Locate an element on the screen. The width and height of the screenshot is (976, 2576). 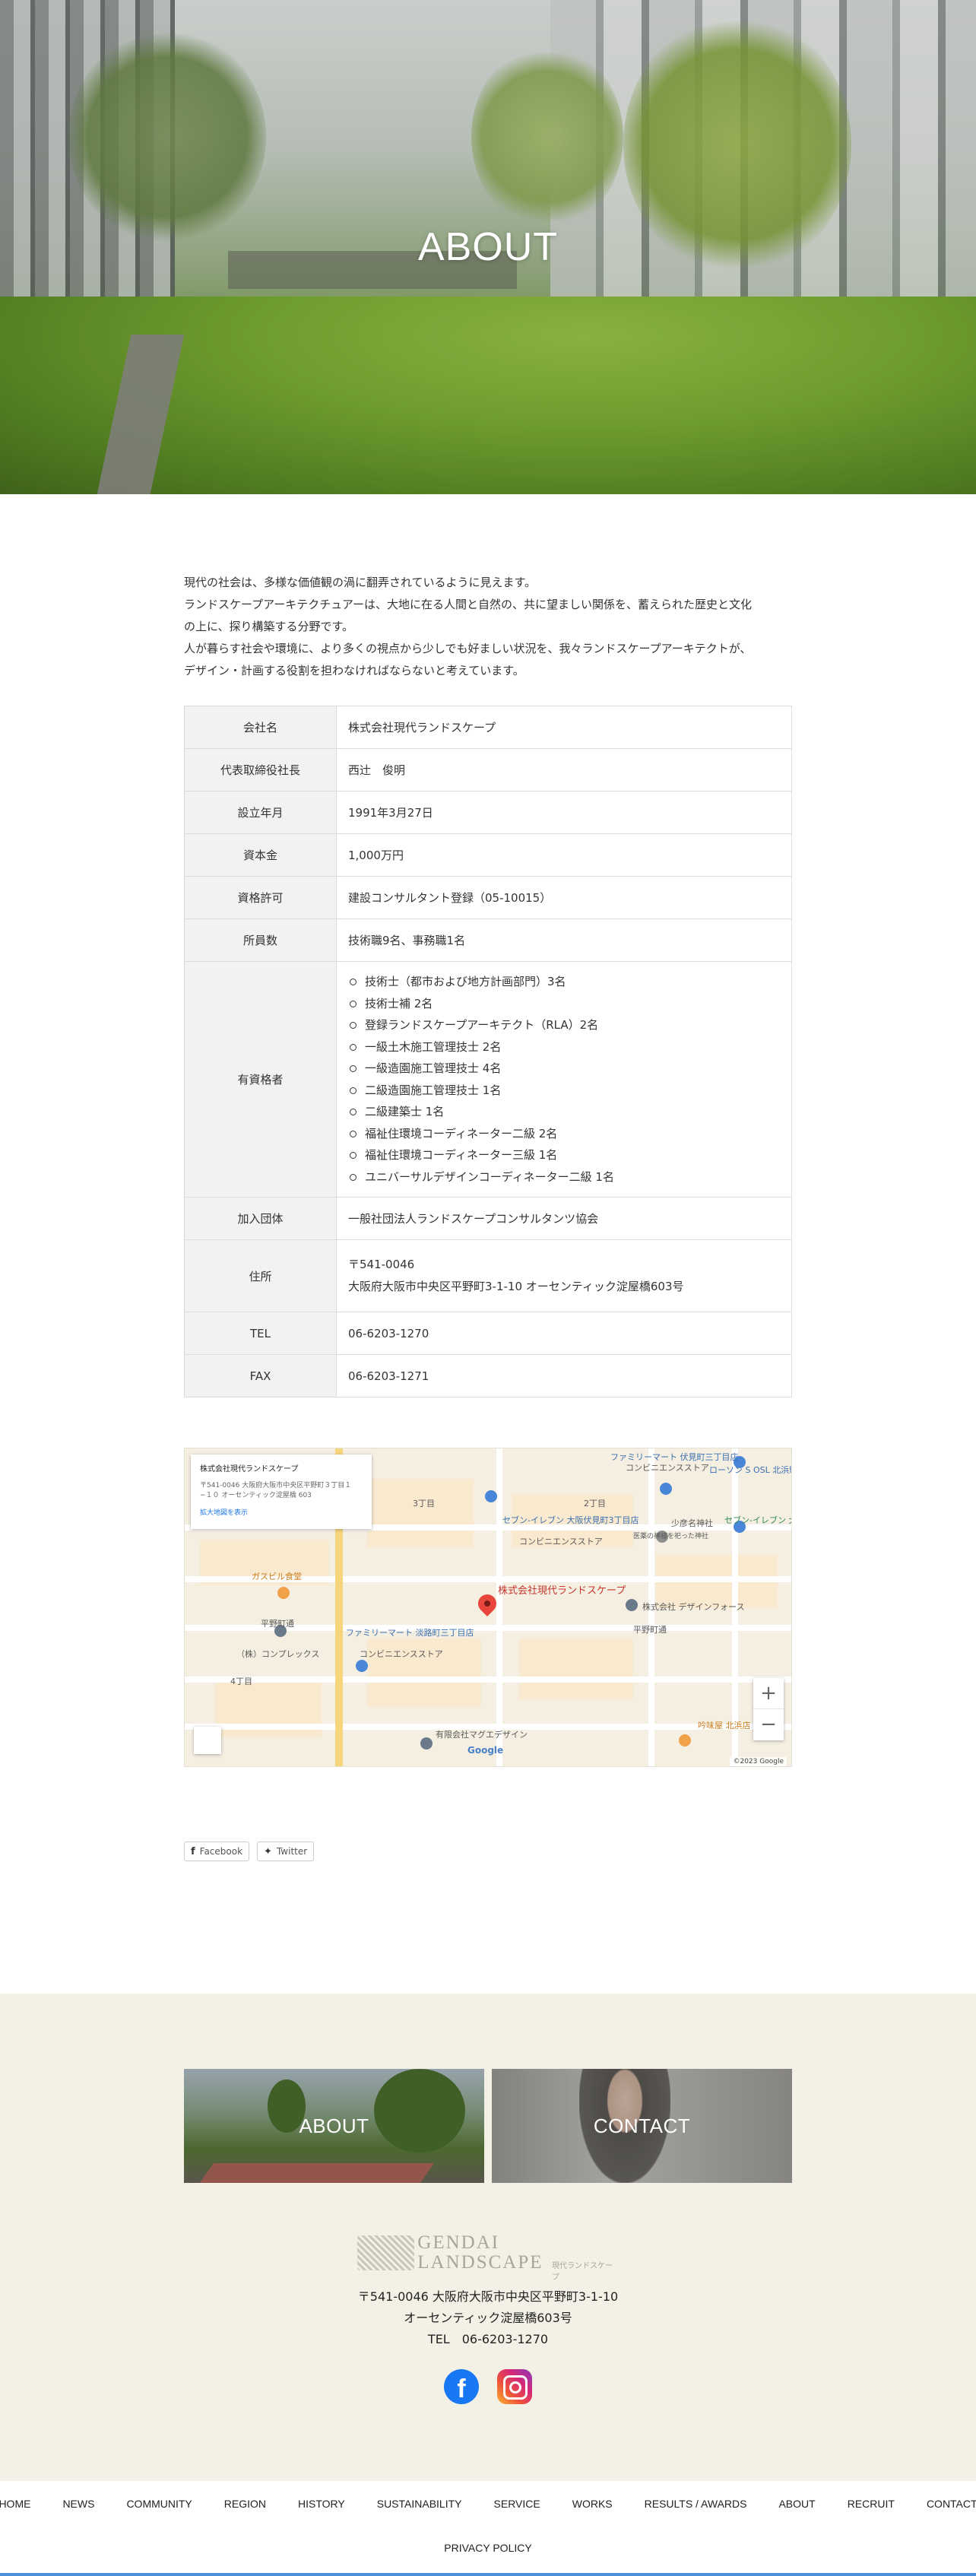
table-row: 会社名 株式会社現代ランドスケープ is located at coordinates (488, 728).